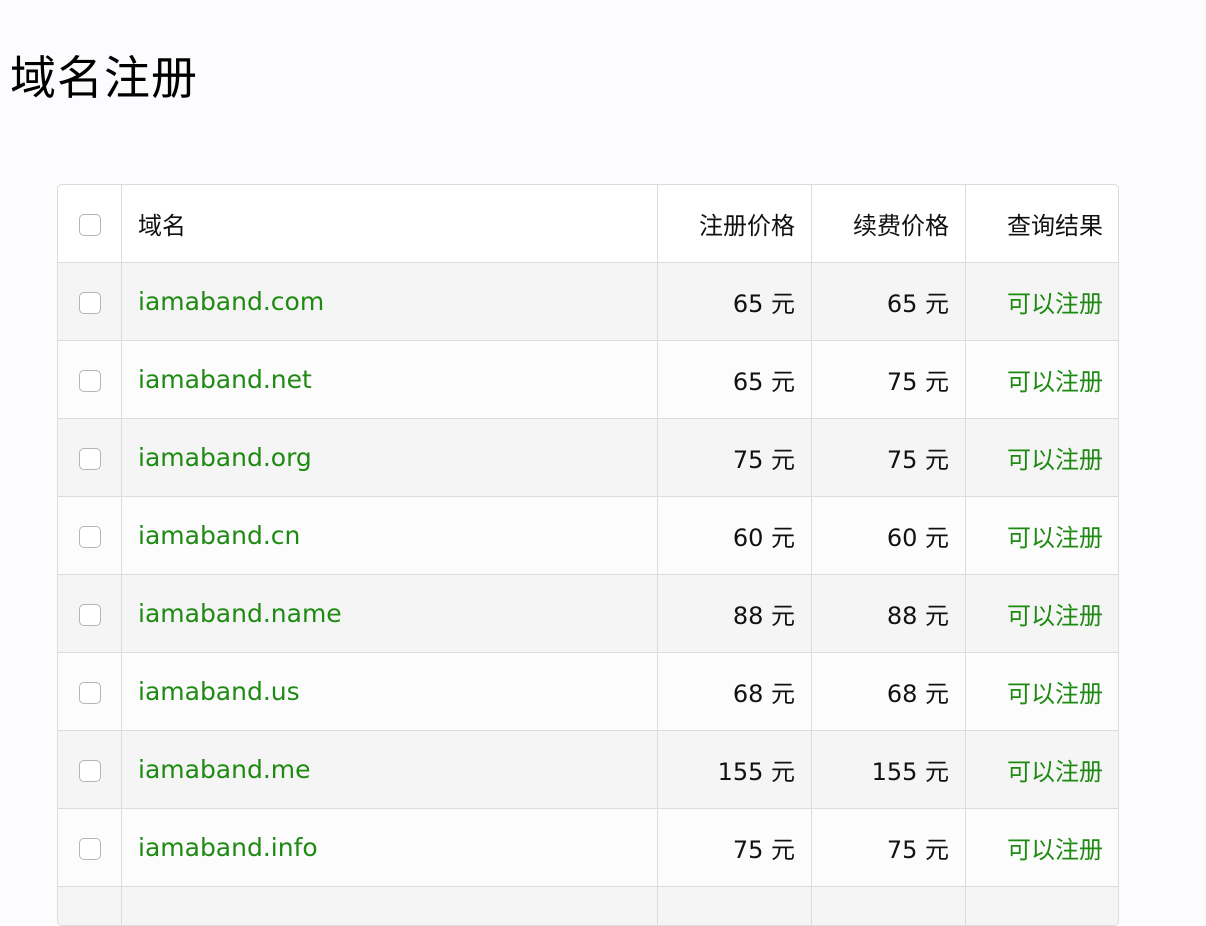 The height and width of the screenshot is (926, 1206). I want to click on domain-cell: iamaband.name, so click(390, 614).